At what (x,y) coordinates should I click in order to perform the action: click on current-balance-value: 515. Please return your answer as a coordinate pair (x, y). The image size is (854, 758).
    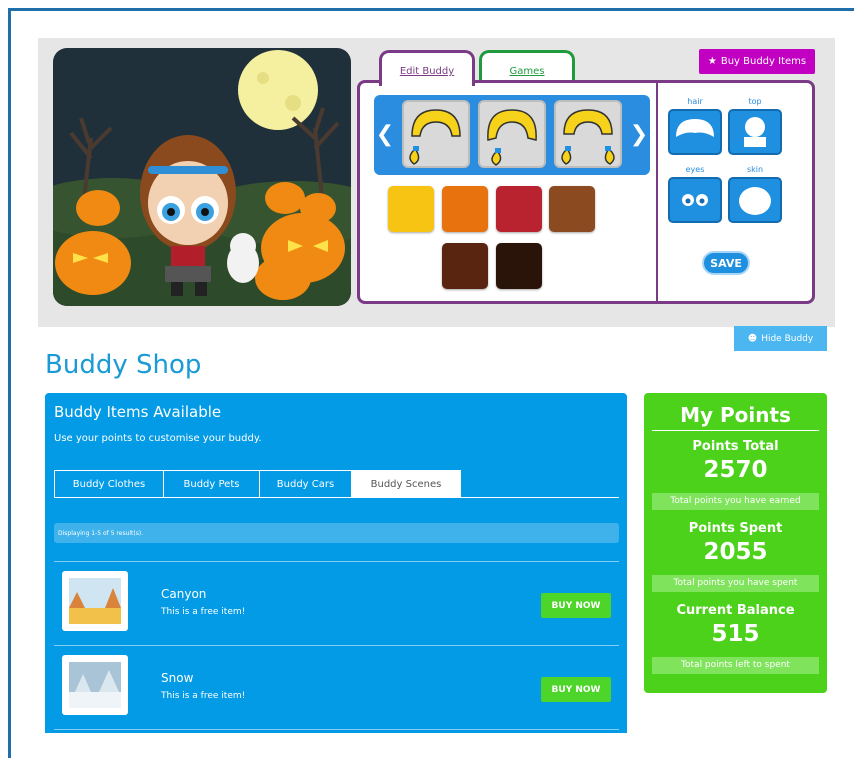
    Looking at the image, I should click on (735, 634).